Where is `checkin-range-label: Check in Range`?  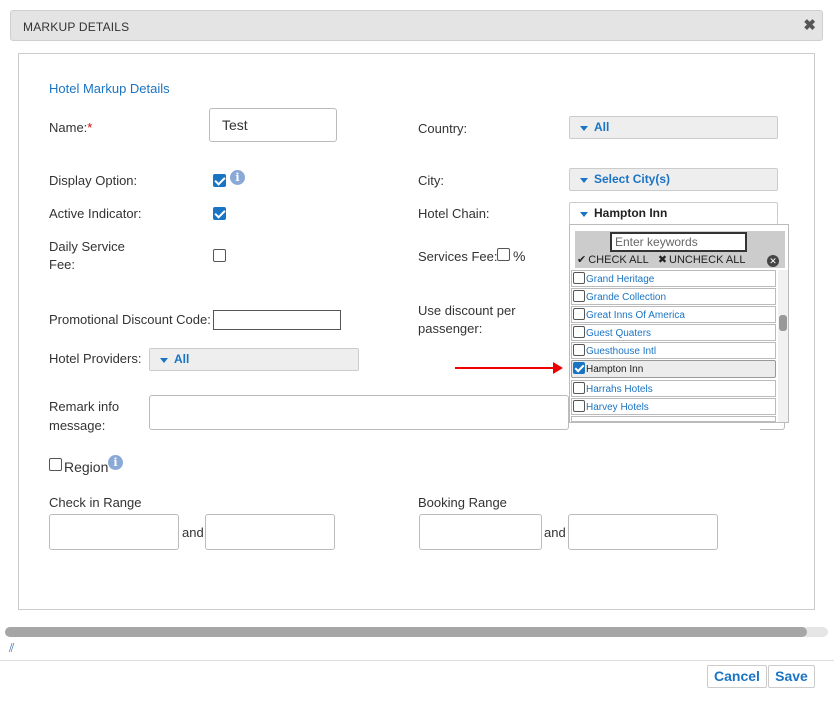 checkin-range-label: Check in Range is located at coordinates (95, 502).